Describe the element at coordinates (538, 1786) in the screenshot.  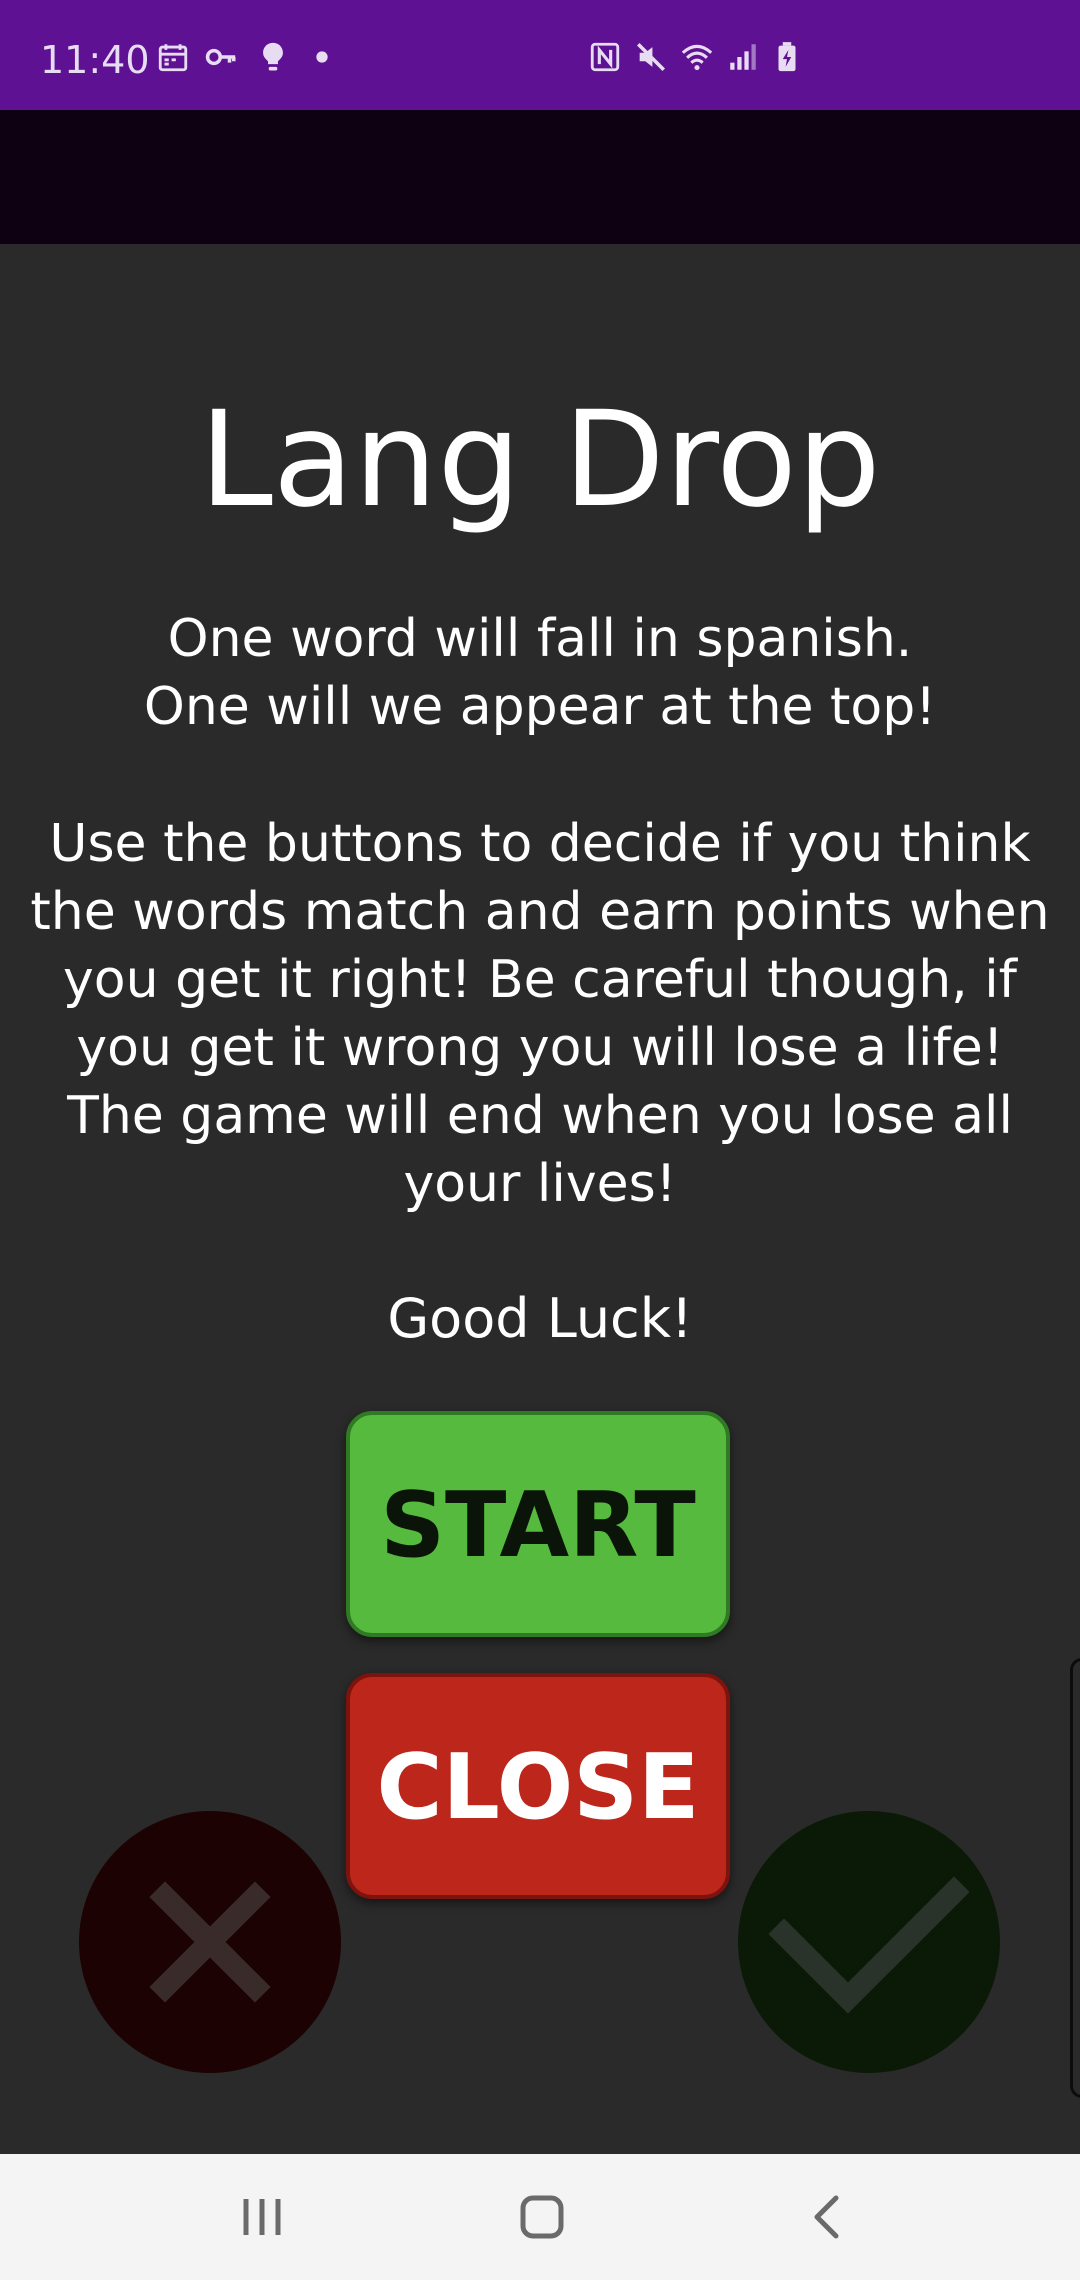
I see `close-button: CLOSE` at that location.